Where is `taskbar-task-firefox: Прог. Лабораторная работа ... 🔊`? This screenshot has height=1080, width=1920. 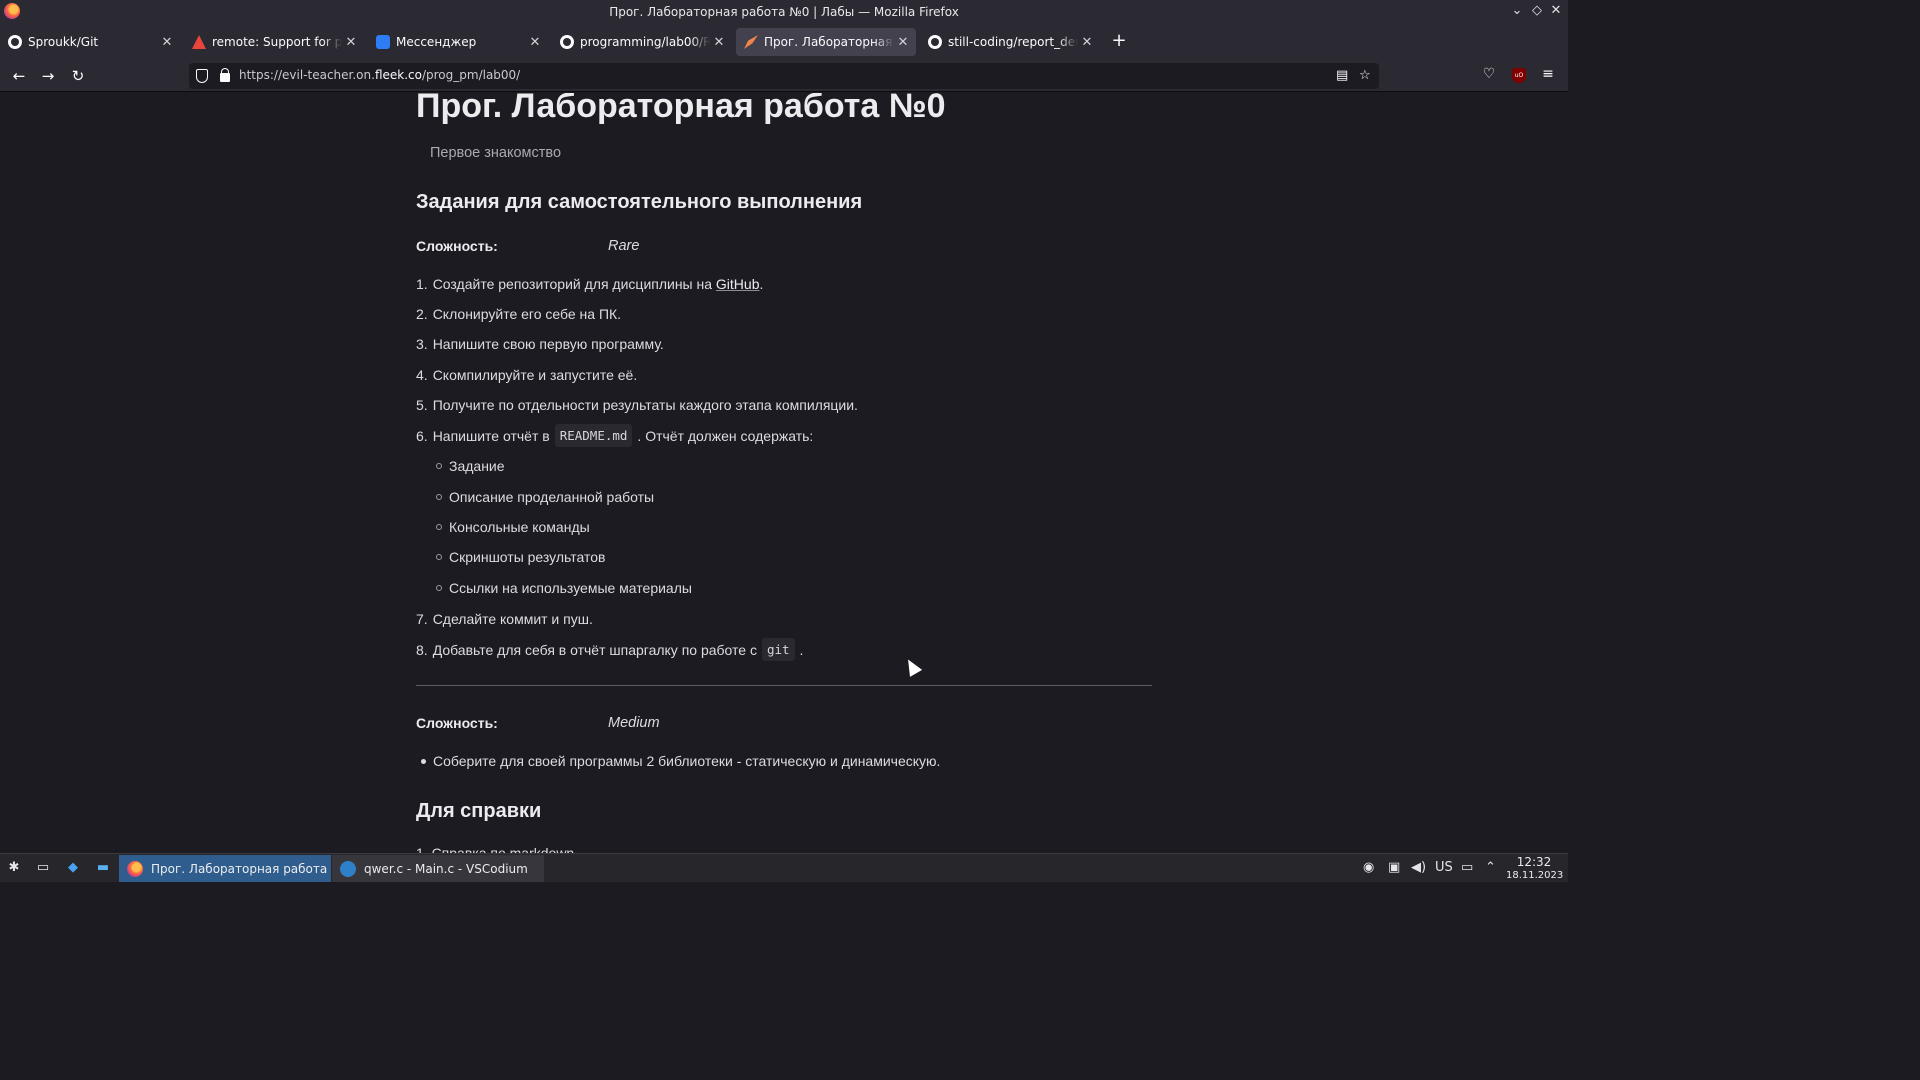 taskbar-task-firefox: Прог. Лабораторная работа ... 🔊 is located at coordinates (225, 868).